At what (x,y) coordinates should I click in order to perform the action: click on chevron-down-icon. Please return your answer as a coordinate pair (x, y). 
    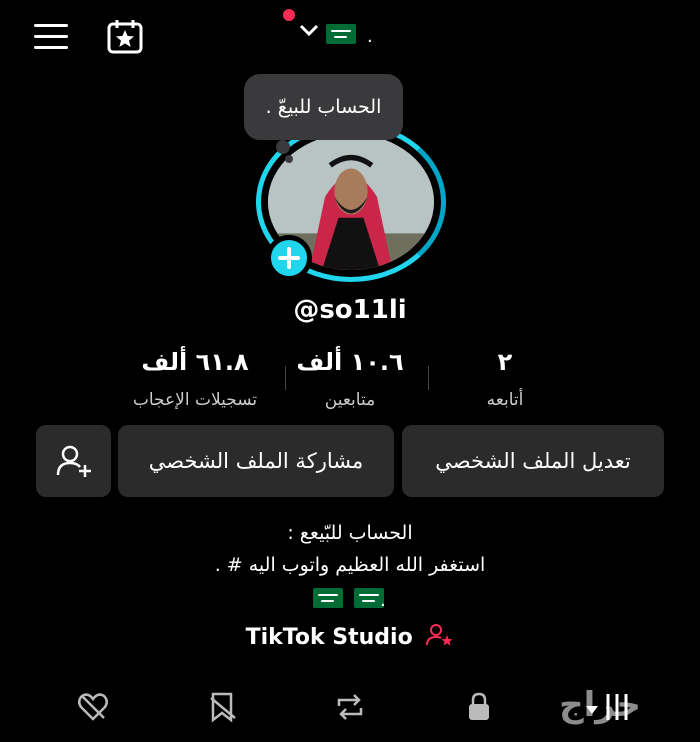
    Looking at the image, I should click on (309, 30).